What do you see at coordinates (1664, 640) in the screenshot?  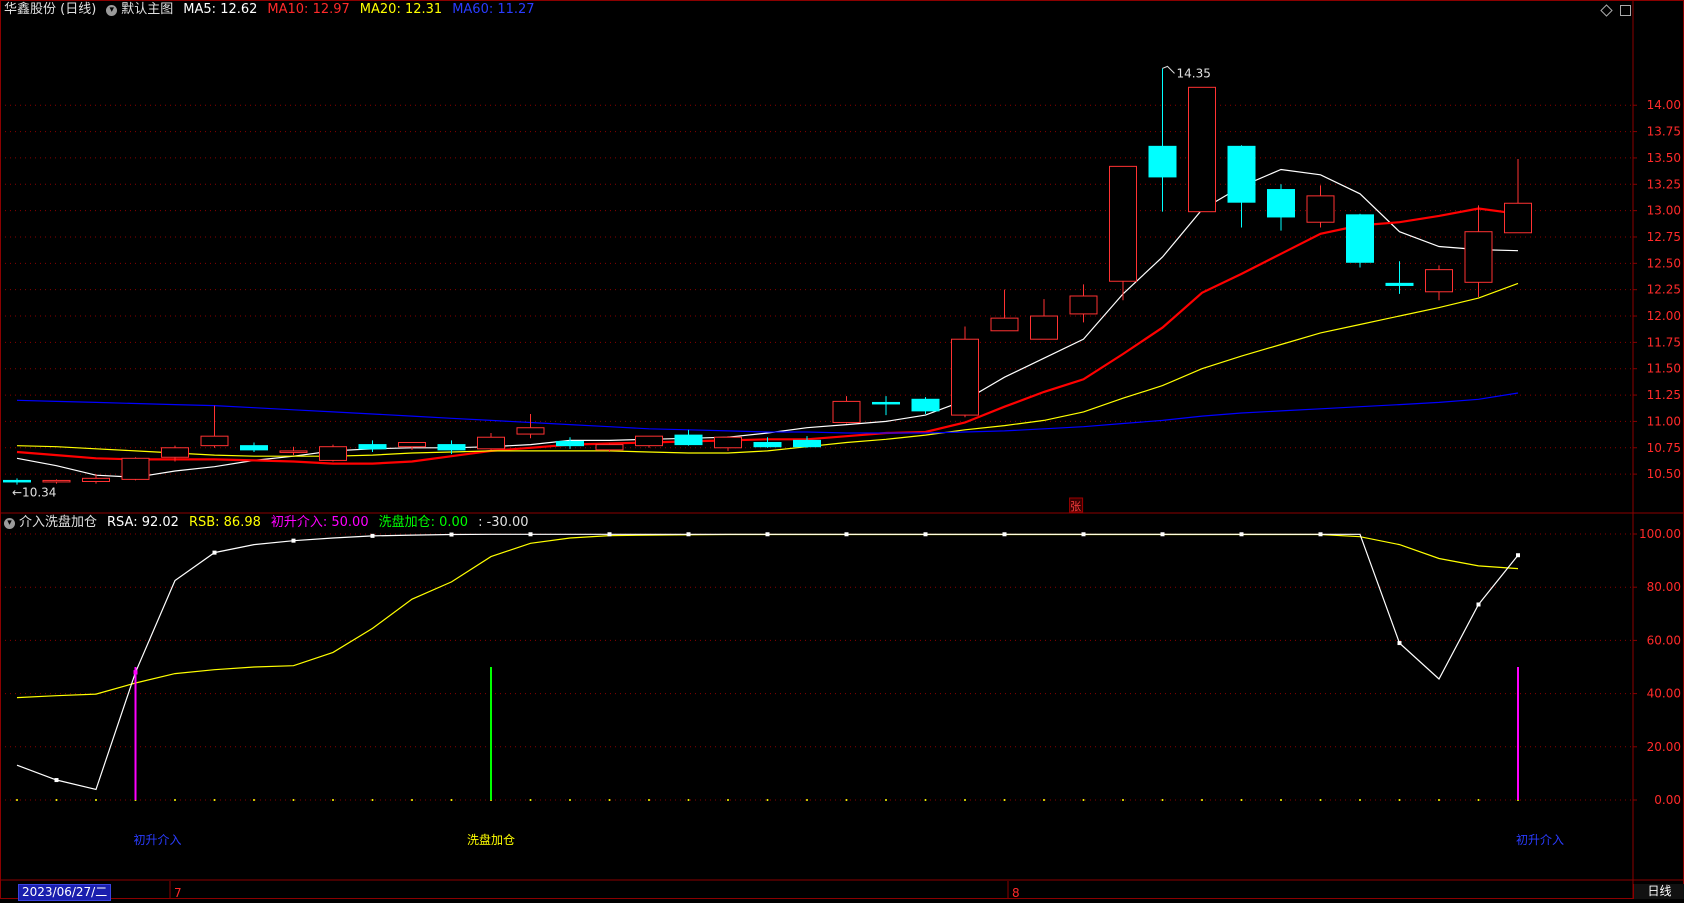 I see `indicator-tick-label: 60.00` at bounding box center [1664, 640].